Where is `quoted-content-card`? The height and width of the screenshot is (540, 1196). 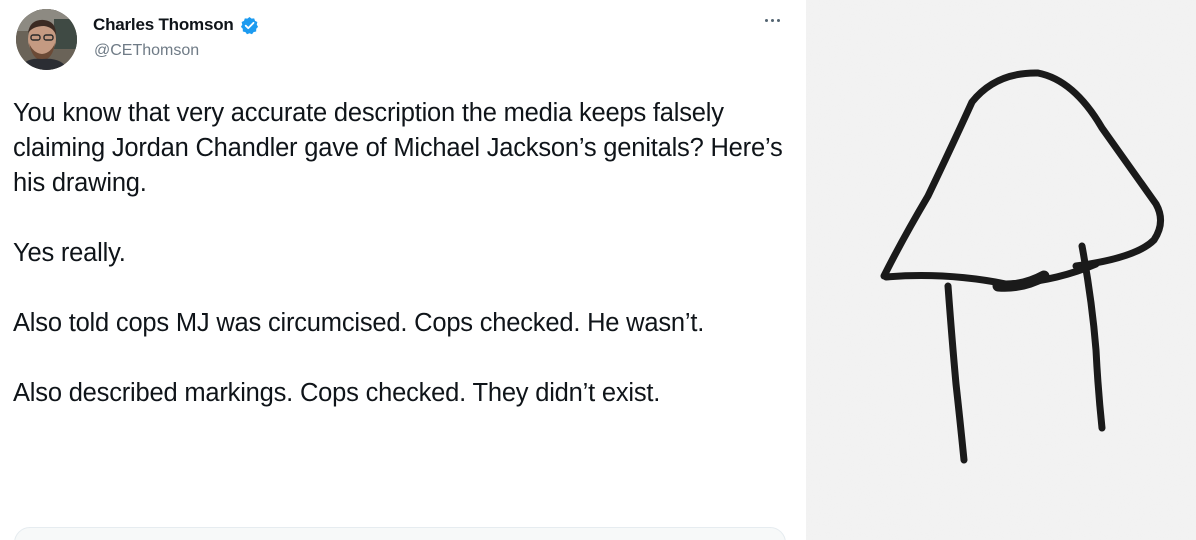 quoted-content-card is located at coordinates (400, 533).